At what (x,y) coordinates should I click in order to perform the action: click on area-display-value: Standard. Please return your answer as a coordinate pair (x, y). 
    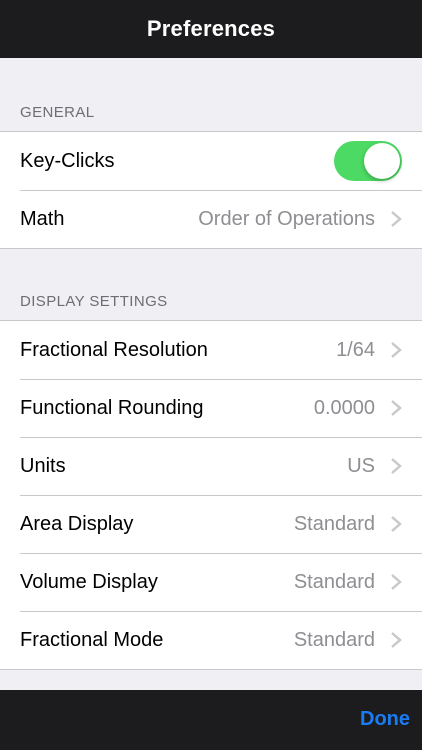
    Looking at the image, I should click on (334, 523).